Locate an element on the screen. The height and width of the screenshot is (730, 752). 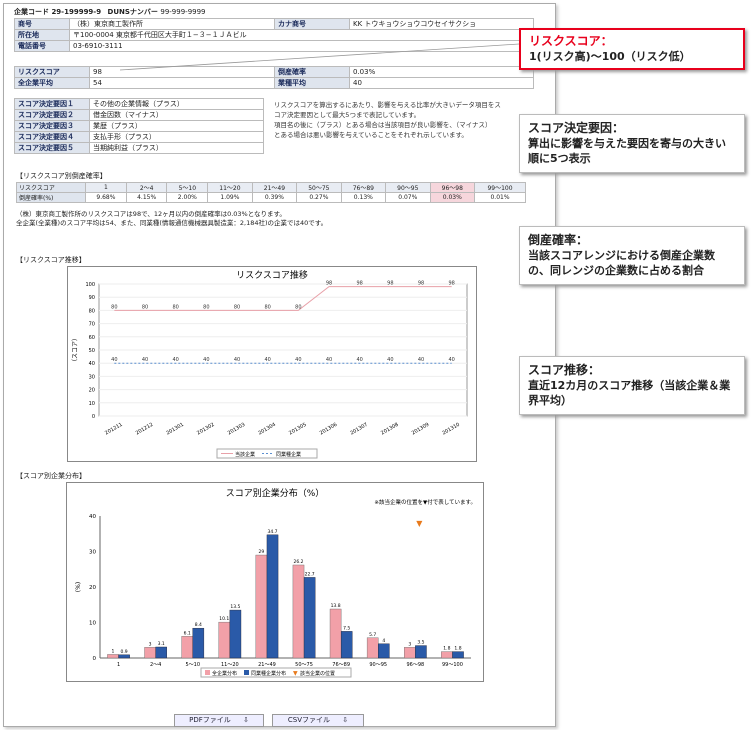
callout-body: 当該スコアレンジにおける倒産企業数の、同レンジの企業数に占める割合 is located at coordinates (621, 263).